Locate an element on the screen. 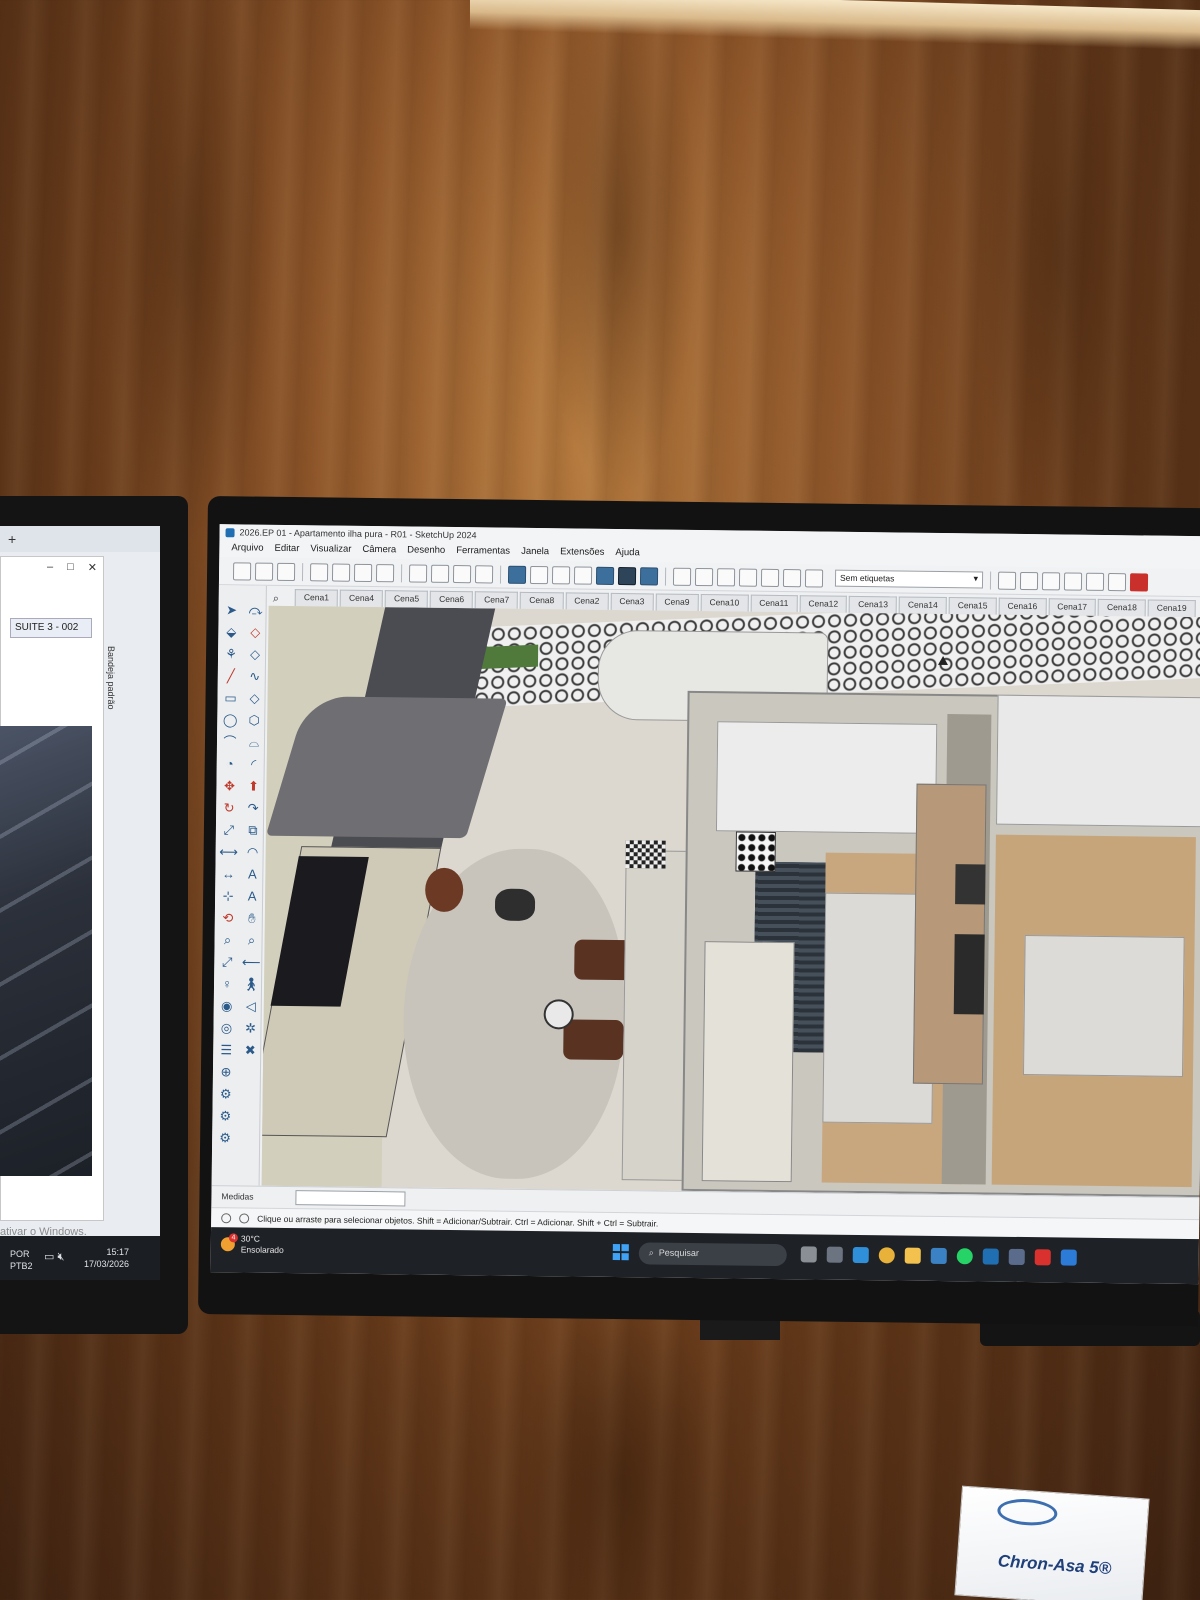  minimize-icon: – is located at coordinates (50, 567).